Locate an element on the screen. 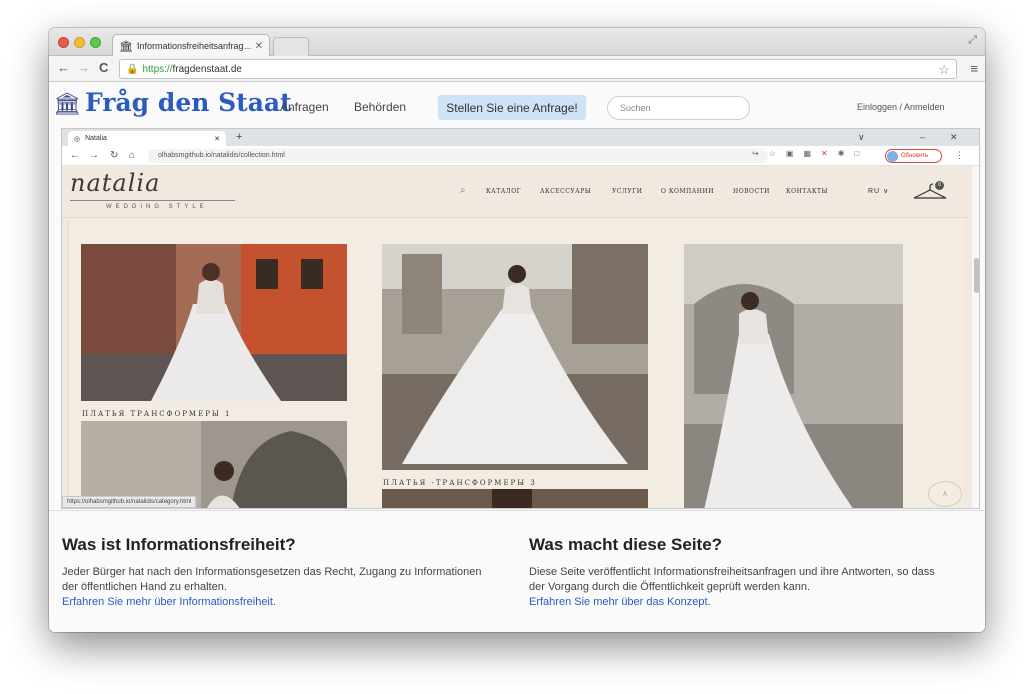 This screenshot has height=694, width=1024. zoom-window-button is located at coordinates (95, 42).